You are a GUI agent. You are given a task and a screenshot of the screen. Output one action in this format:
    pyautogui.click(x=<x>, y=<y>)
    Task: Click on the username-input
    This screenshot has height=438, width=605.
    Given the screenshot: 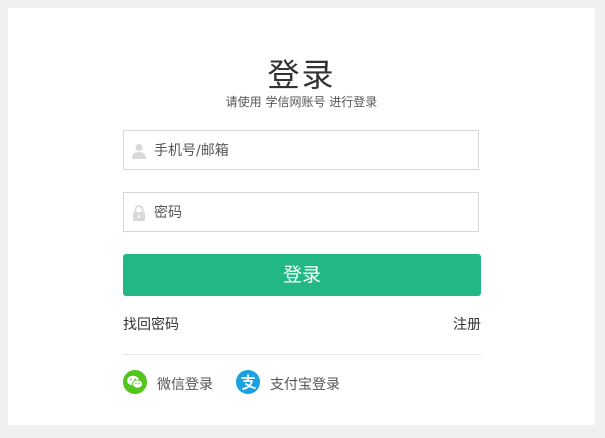 What is the action you would take?
    pyautogui.click(x=314, y=151)
    